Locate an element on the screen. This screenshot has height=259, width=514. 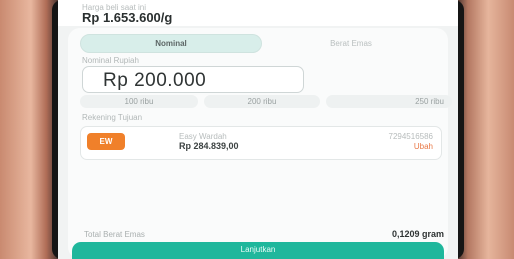
quick-amounts: 100 ribu 200 ribu 250 ribu is located at coordinates (266, 101).